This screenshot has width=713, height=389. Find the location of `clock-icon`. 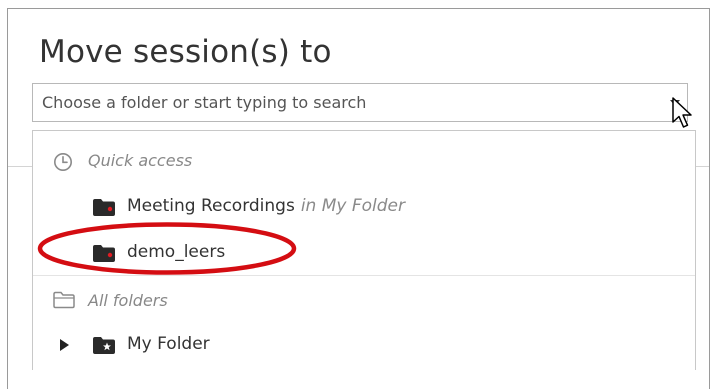

clock-icon is located at coordinates (63, 162).